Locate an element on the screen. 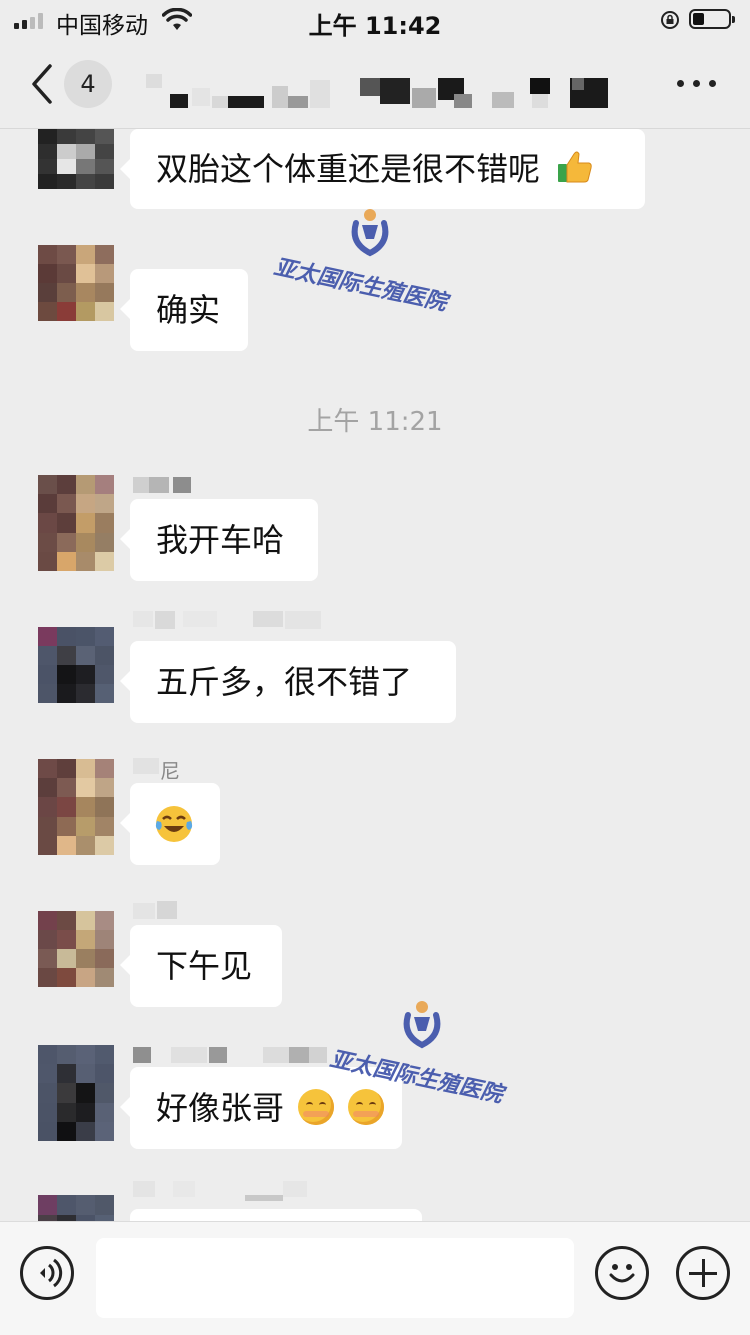 This screenshot has width=750, height=1335. watermark-text: 亚太国际生殖医院 is located at coordinates (360, 284).